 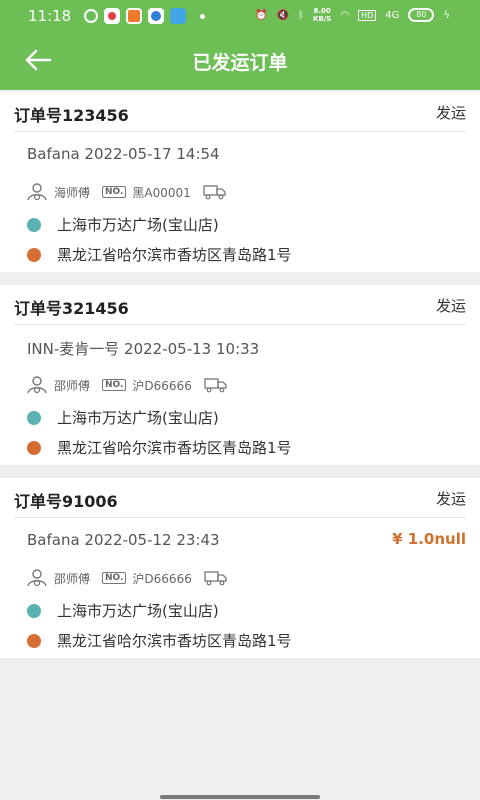 I want to click on notification-icons, so click(x=144, y=16).